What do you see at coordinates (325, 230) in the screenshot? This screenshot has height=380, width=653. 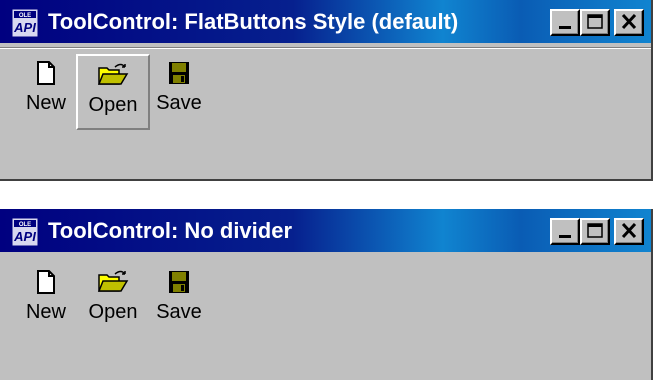 I see `title-bar: OLE API ToolControl: No divider` at bounding box center [325, 230].